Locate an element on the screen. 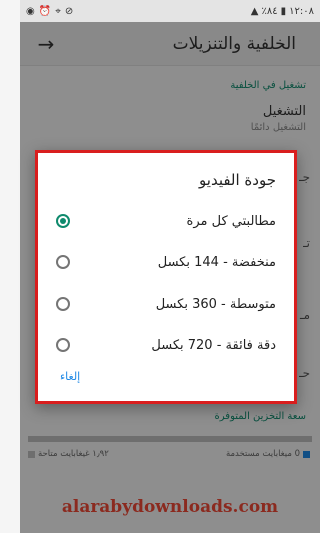 The height and width of the screenshot is (533, 320). option-medium-360p: متوسطة - 360 بكسل is located at coordinates (166, 304).